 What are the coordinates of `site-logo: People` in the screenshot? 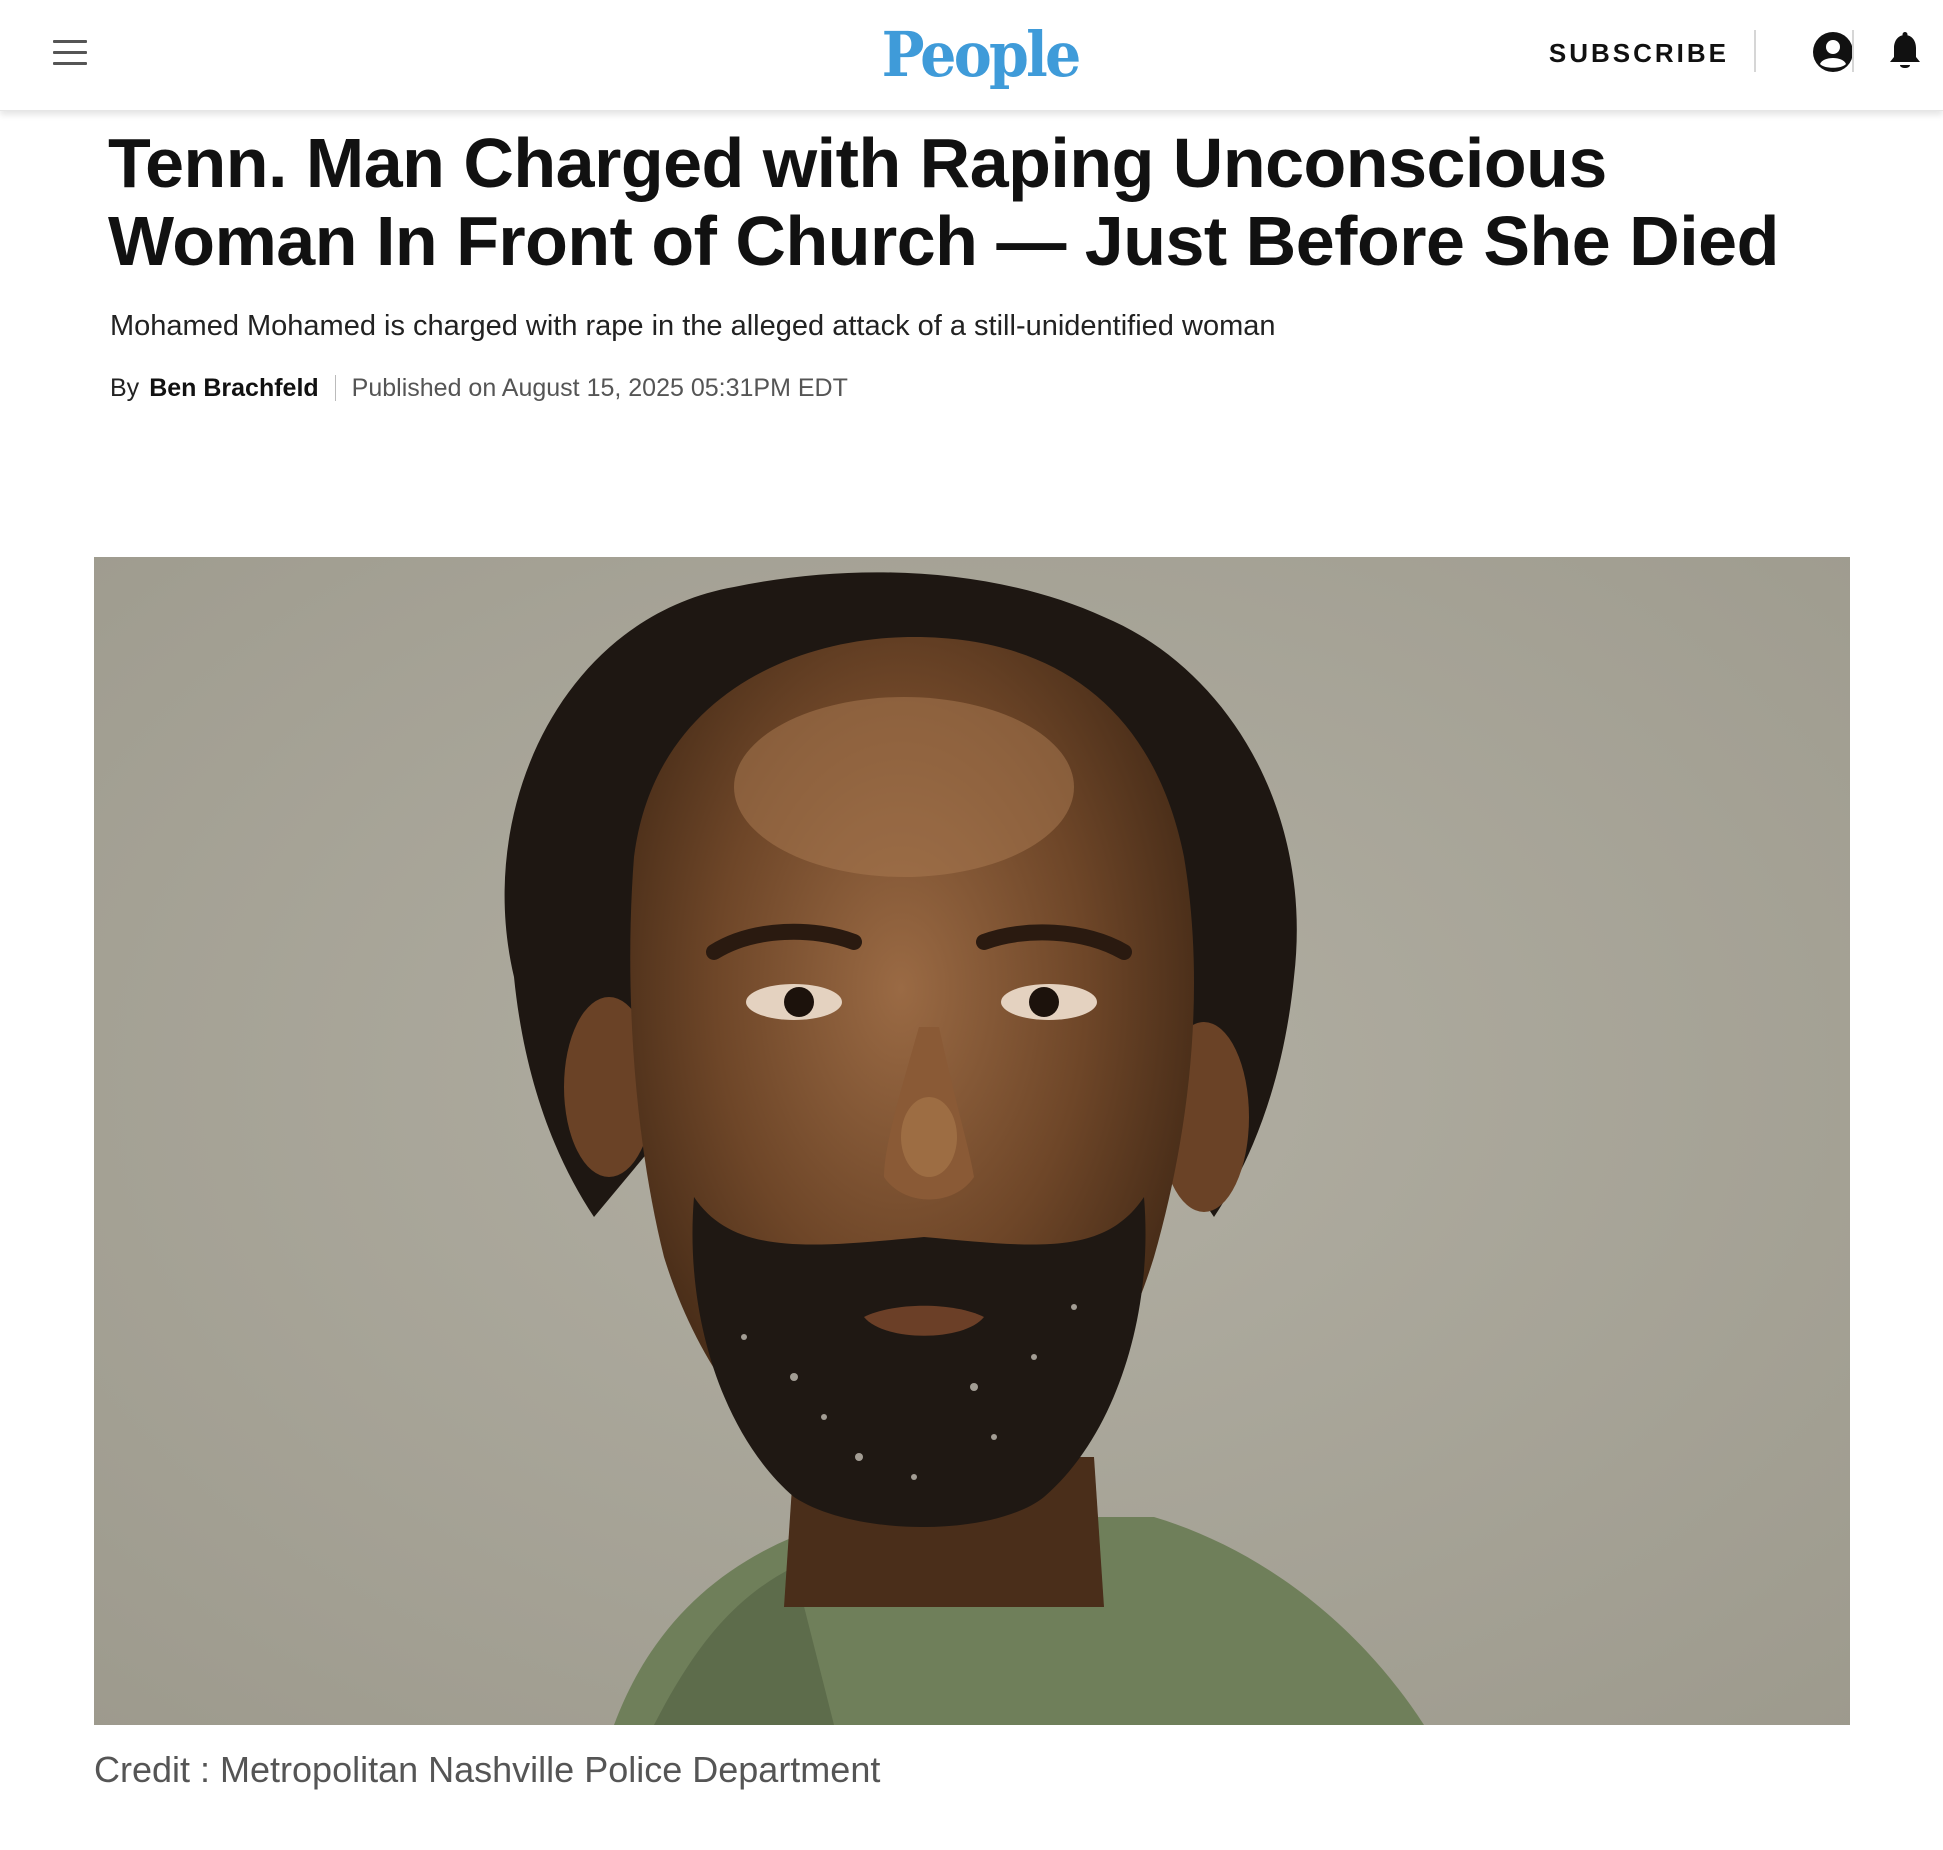 It's located at (981, 54).